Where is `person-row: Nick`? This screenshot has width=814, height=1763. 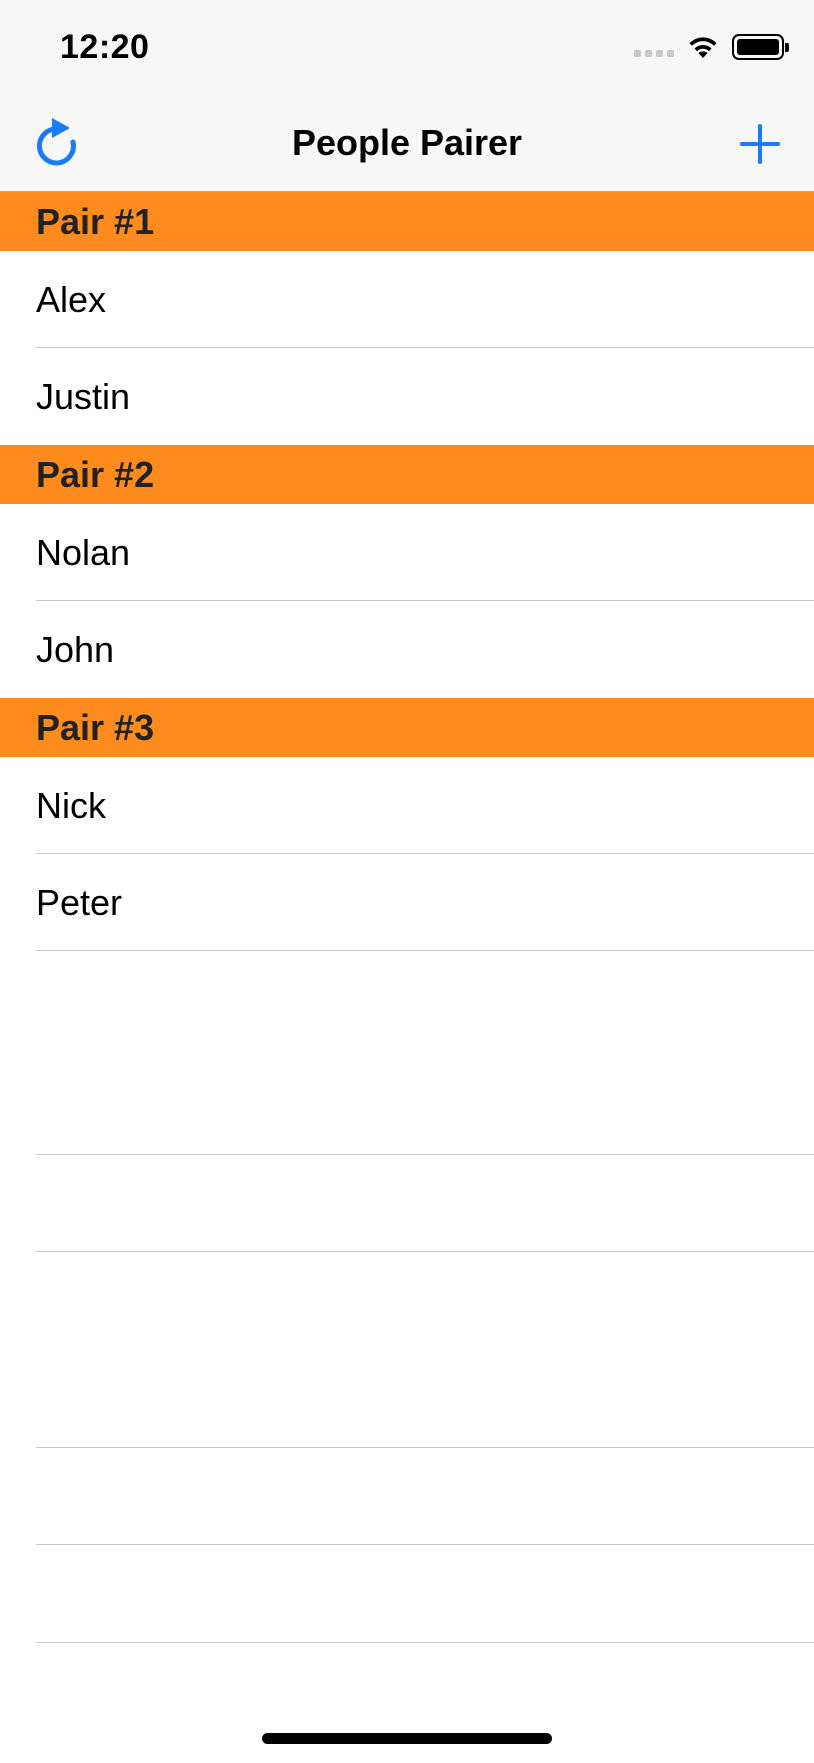 person-row: Nick is located at coordinates (407, 805).